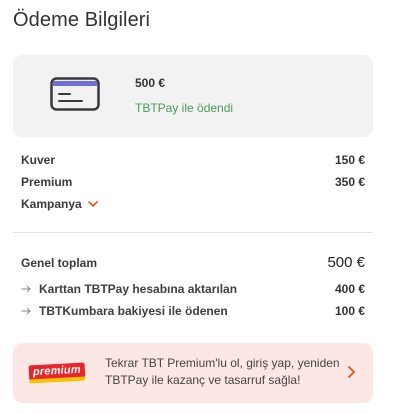  What do you see at coordinates (184, 108) in the screenshot?
I see `payment-status: TBTPay ile ödendi` at bounding box center [184, 108].